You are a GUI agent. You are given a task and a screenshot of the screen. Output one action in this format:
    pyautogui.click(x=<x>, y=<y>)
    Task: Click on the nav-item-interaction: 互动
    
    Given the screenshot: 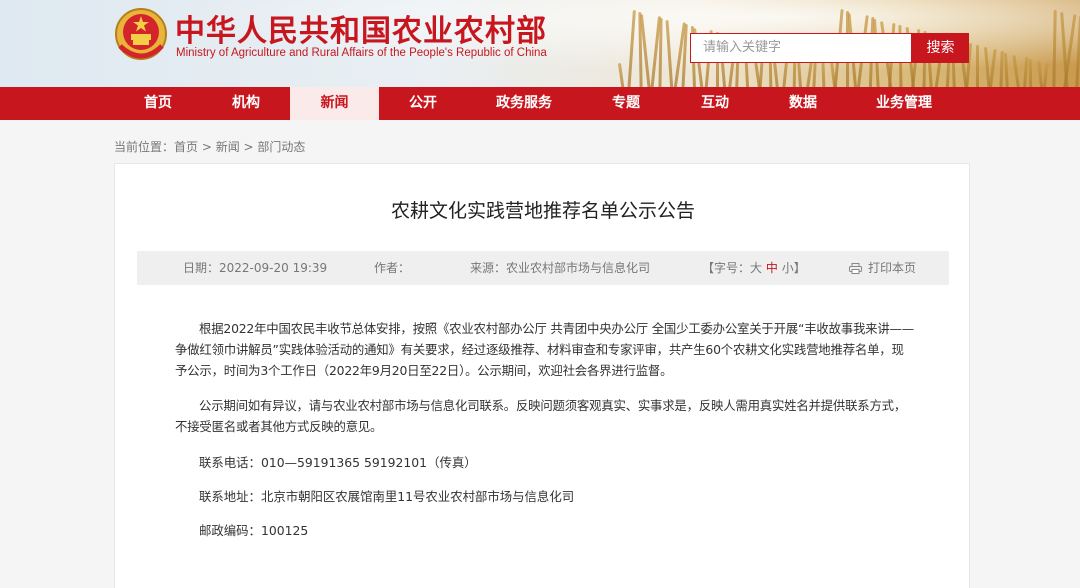 What is the action you would take?
    pyautogui.click(x=715, y=103)
    